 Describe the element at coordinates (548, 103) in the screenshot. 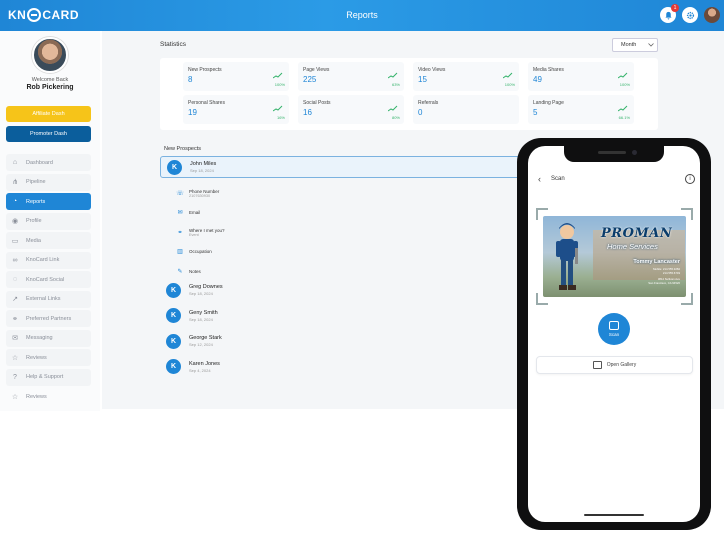

I see `stat-label: Landing Page` at that location.